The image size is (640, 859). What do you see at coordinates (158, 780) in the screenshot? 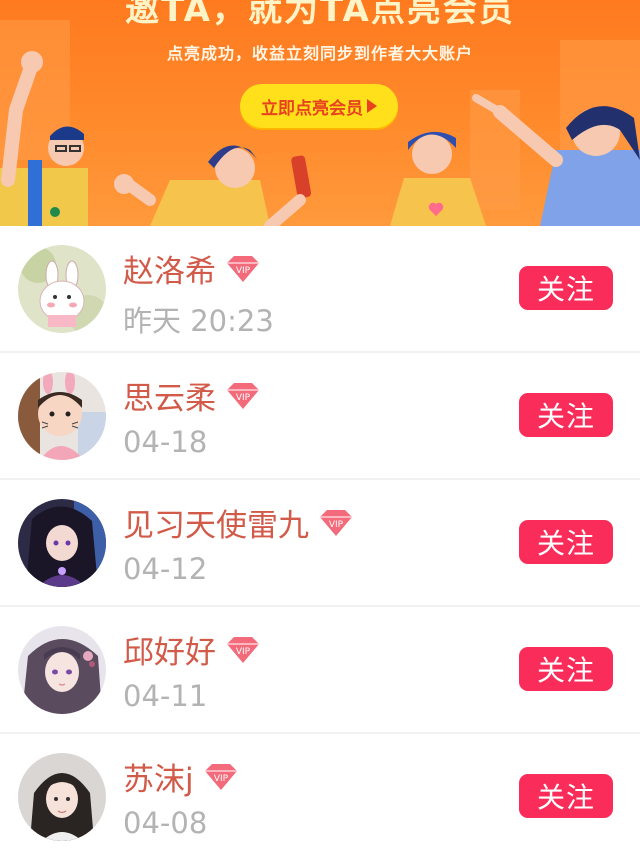
I see `user-name: 苏沫j` at bounding box center [158, 780].